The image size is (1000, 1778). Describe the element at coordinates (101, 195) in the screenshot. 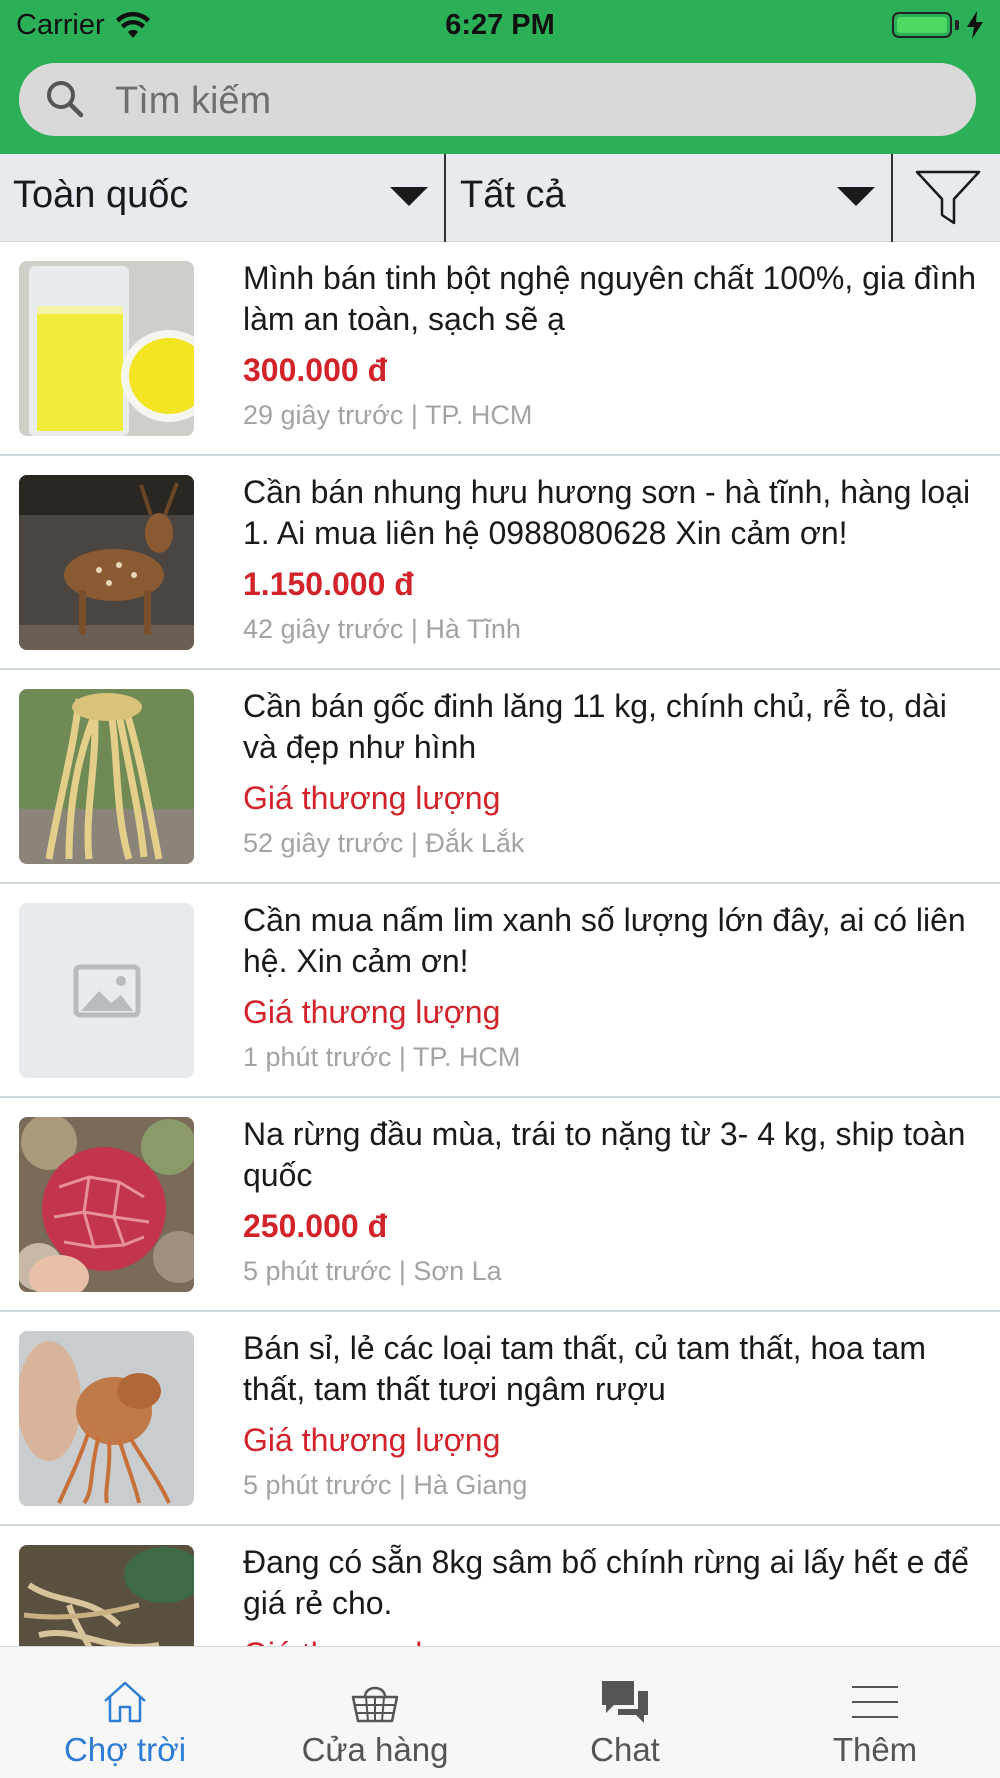

I see `region-label: Toàn quốc` at that location.